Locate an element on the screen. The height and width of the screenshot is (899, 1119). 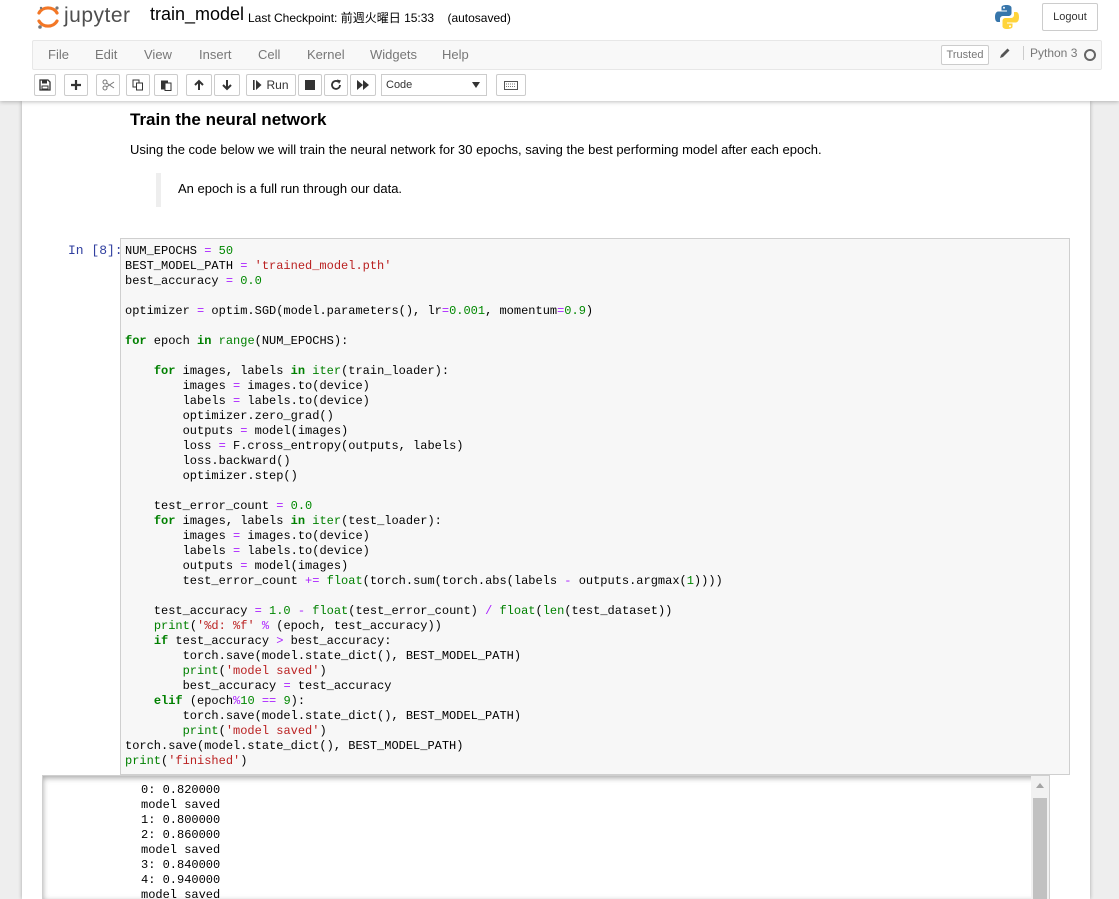
code-line: print('finished') is located at coordinates (186, 761).